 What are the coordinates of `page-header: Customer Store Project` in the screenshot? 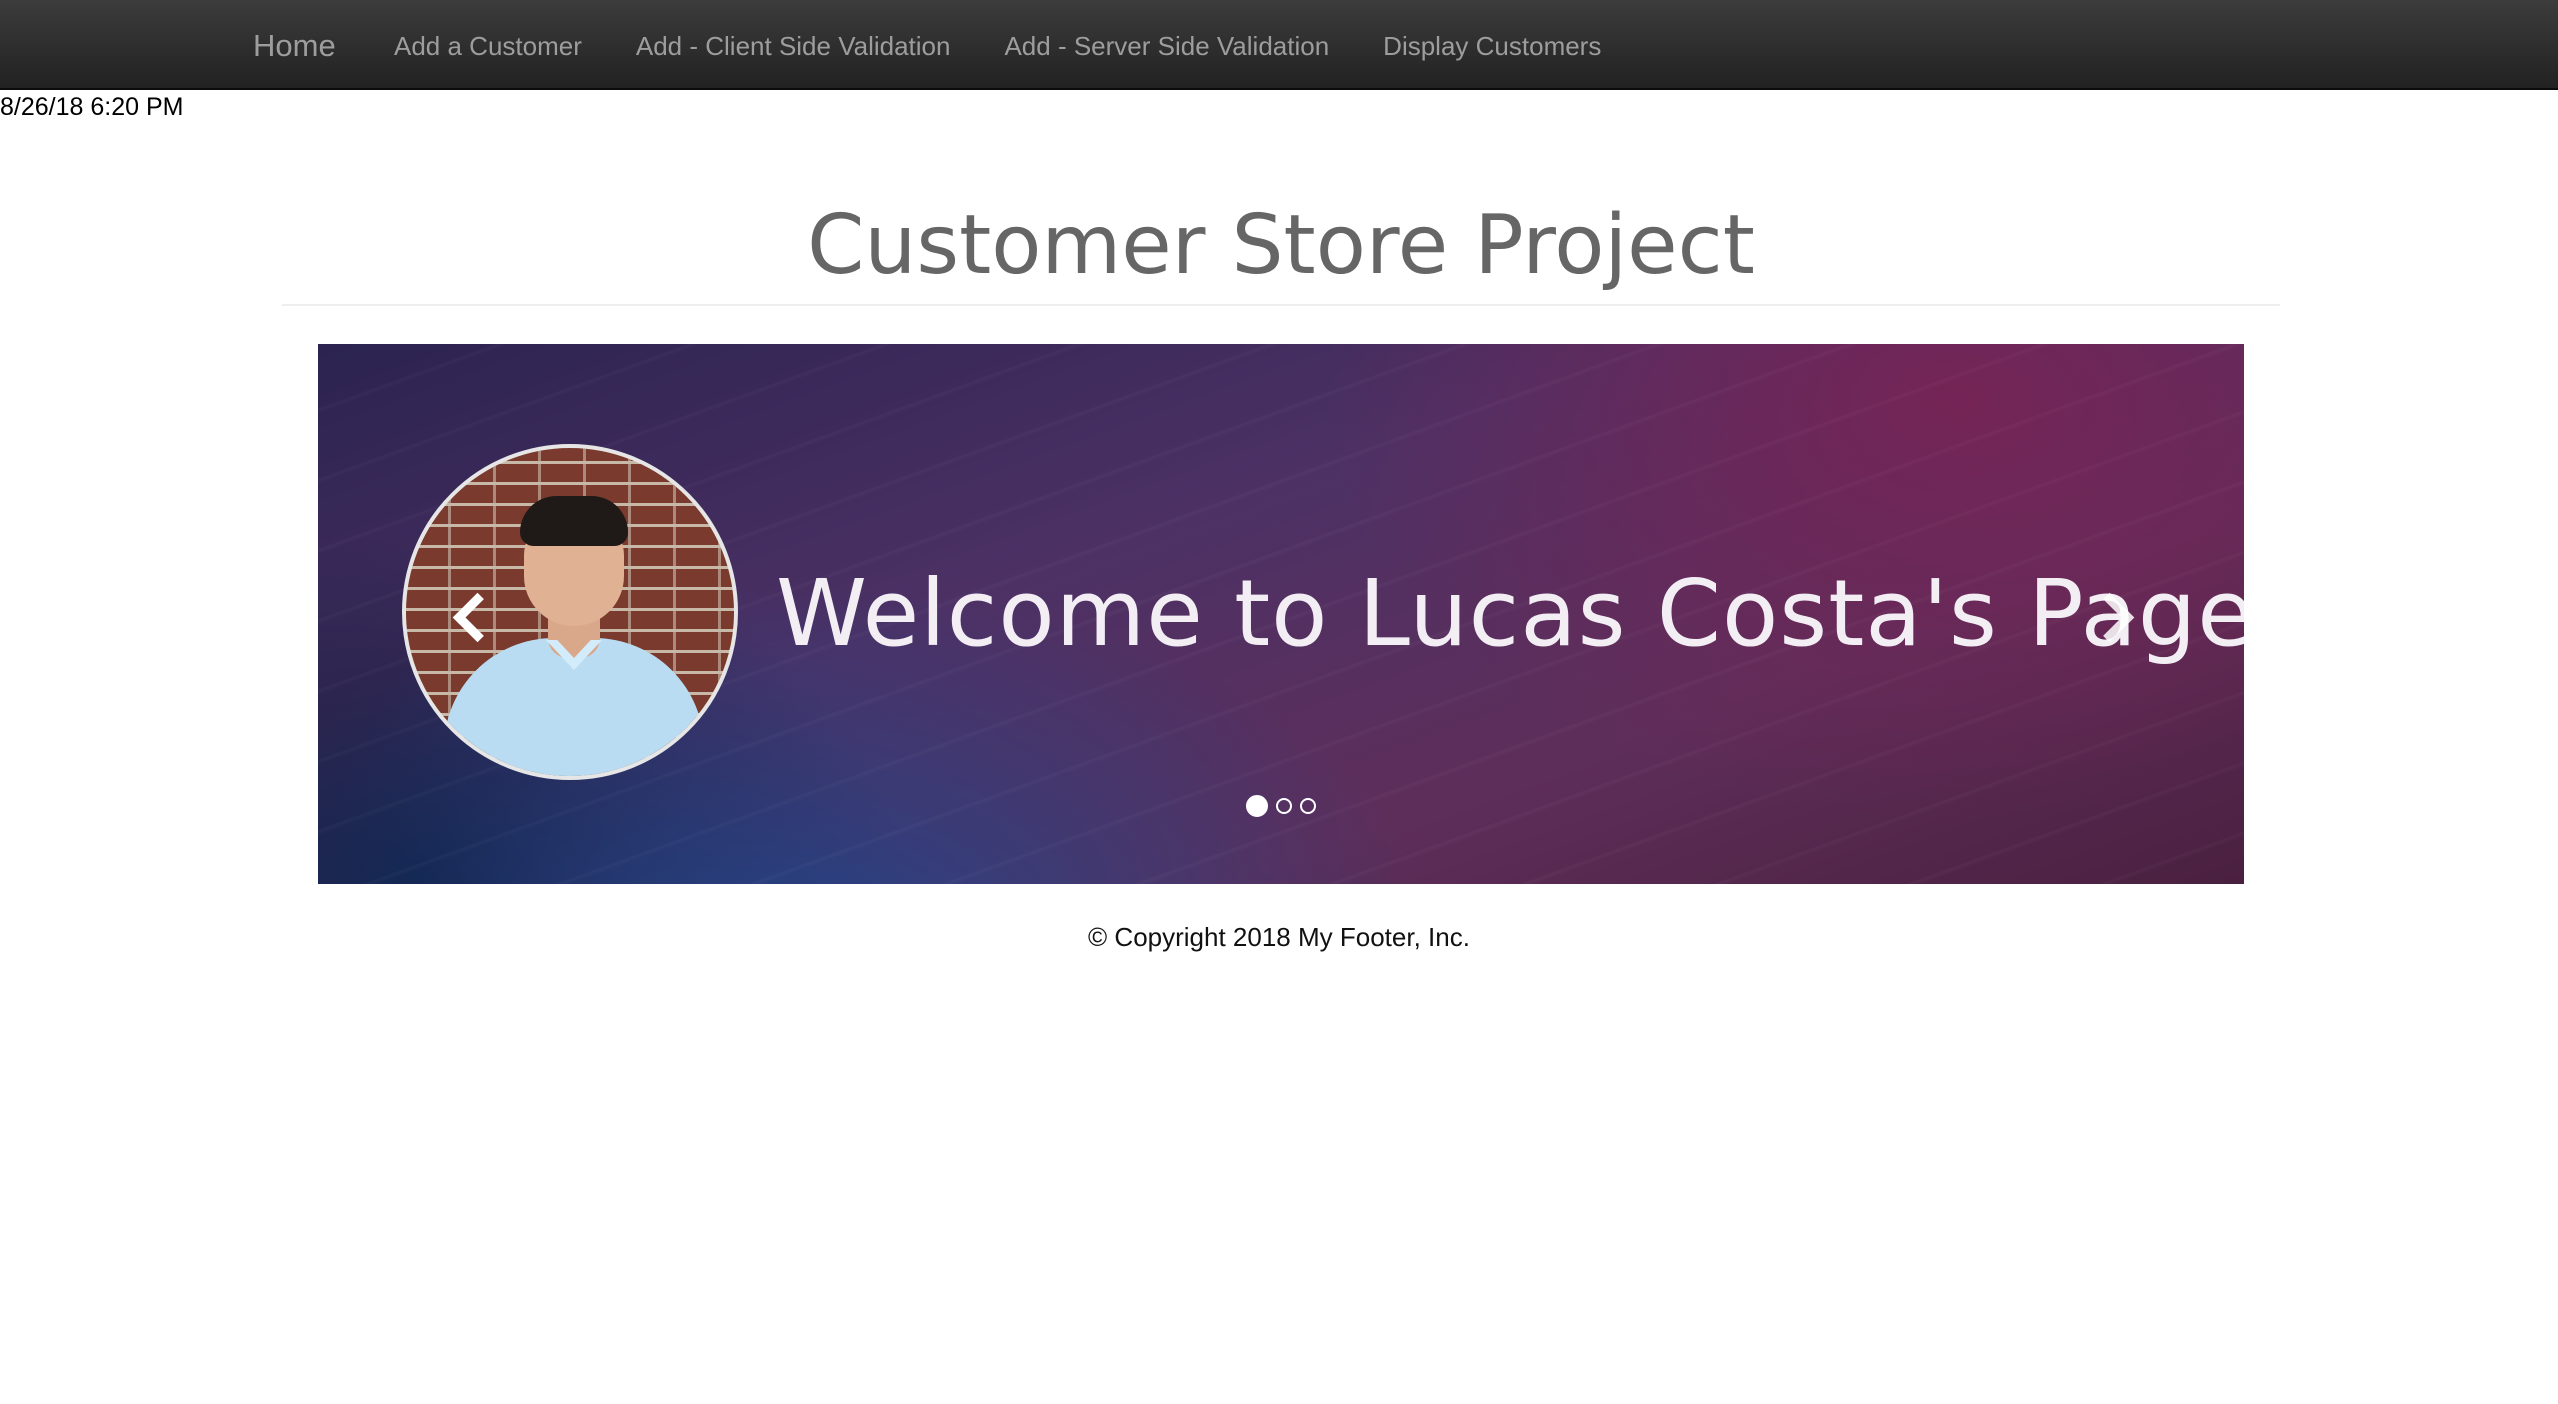 It's located at (1281, 244).